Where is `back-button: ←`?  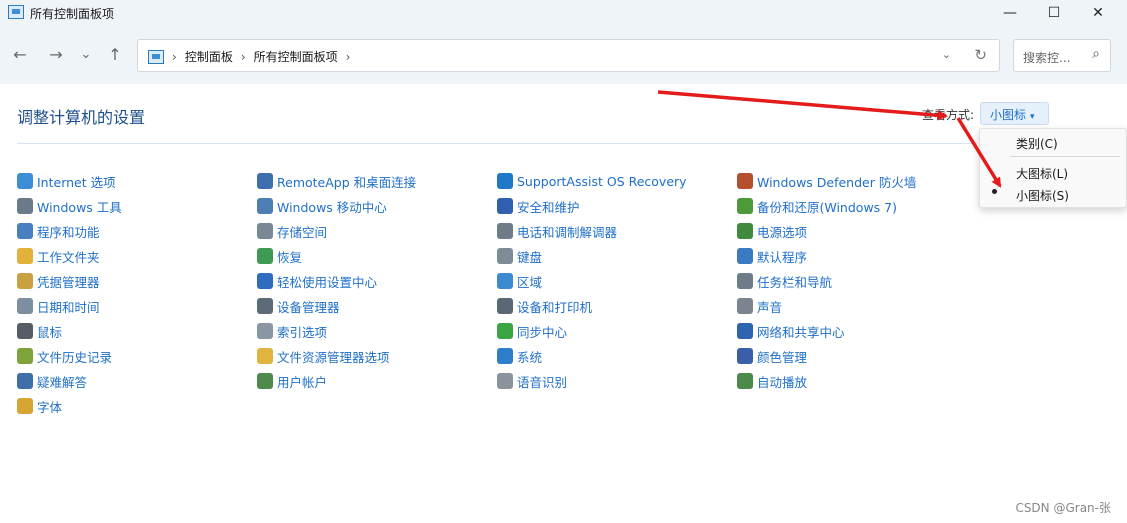
back-button: ← is located at coordinates (20, 55).